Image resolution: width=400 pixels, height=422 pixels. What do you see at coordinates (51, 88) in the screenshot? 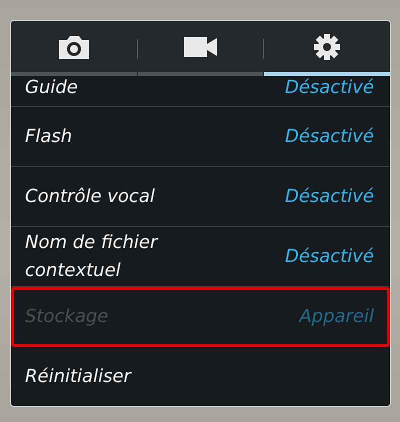
I see `setting-label: Guide` at bounding box center [51, 88].